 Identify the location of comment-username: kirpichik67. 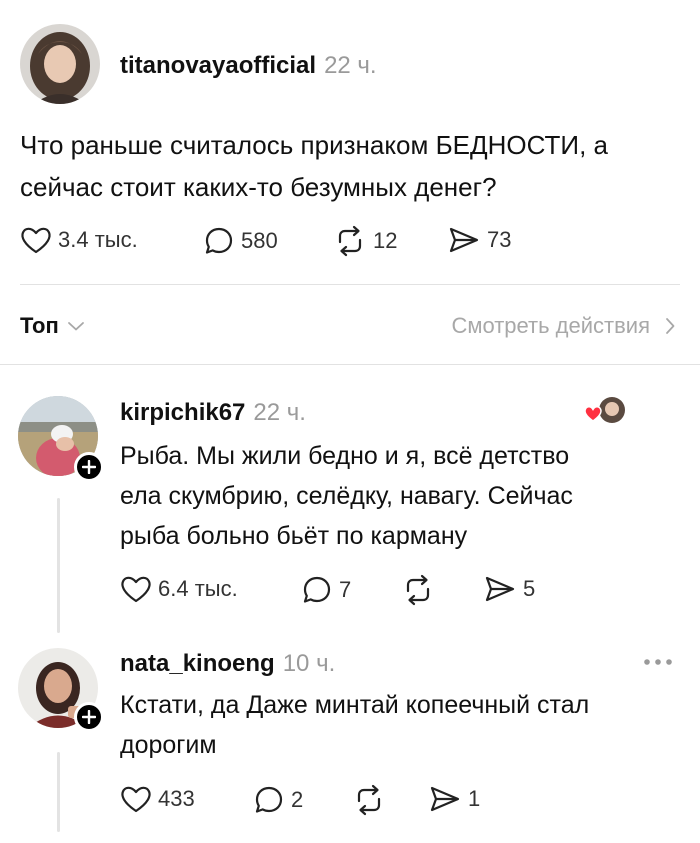
(182, 413).